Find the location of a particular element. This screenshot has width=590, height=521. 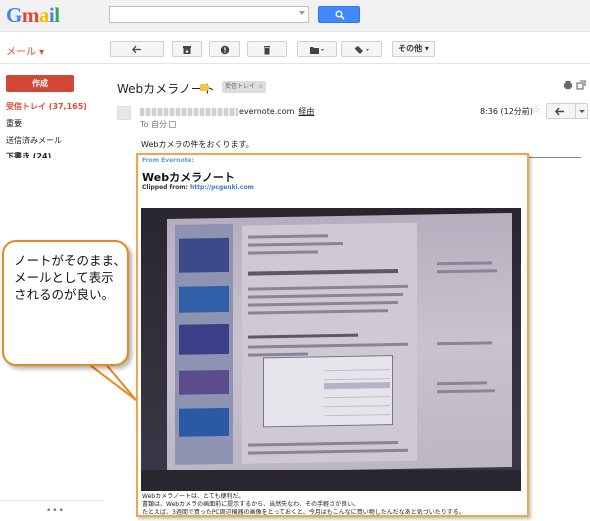

folder-icon is located at coordinates (317, 50).